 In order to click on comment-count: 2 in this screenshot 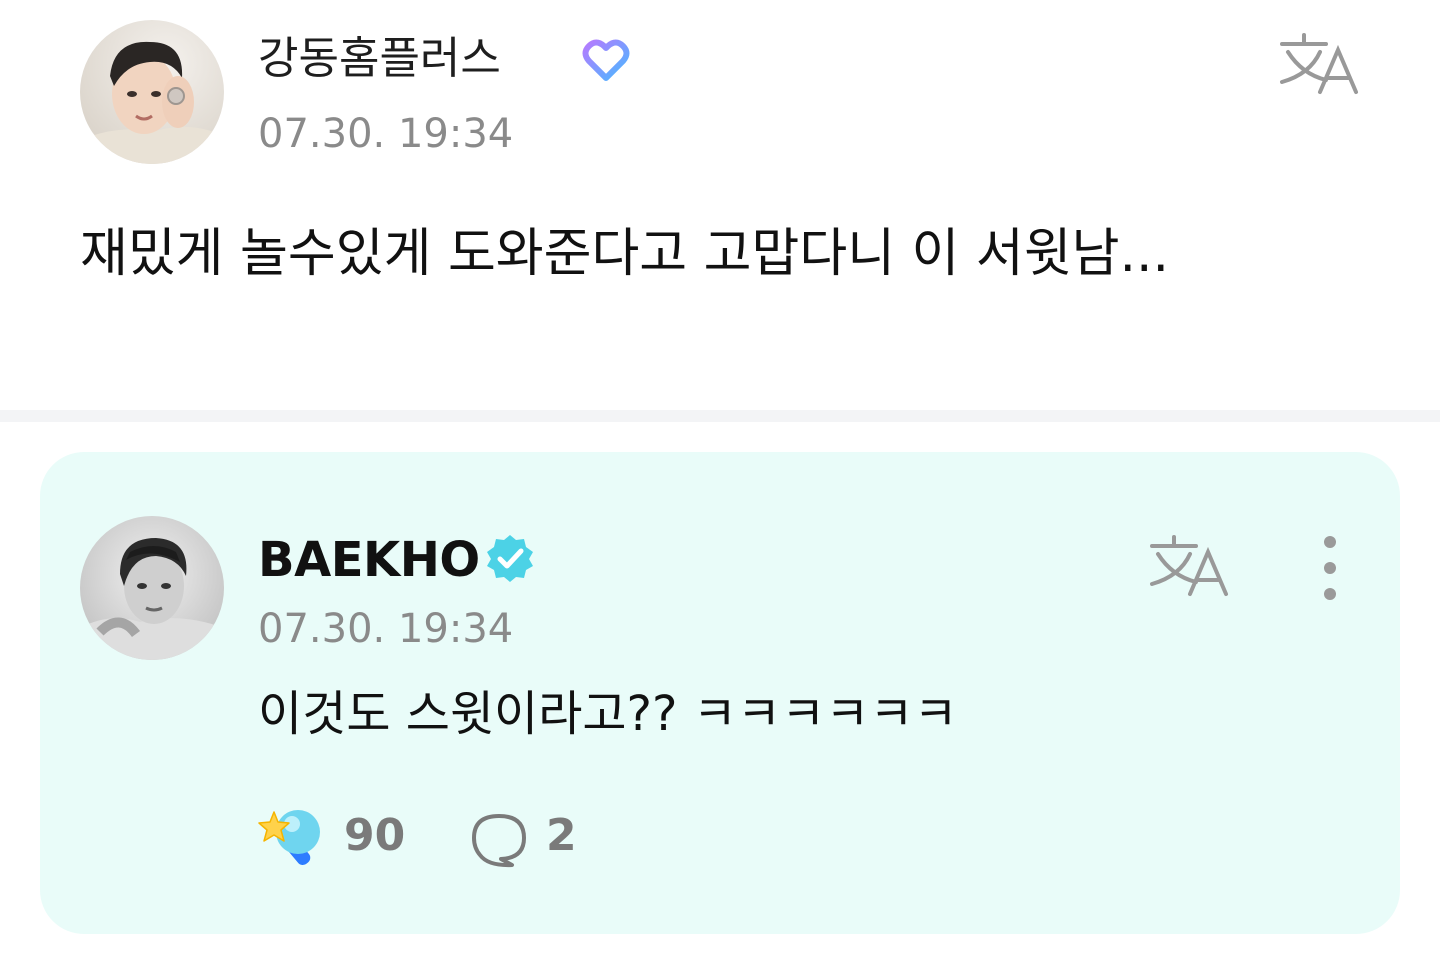, I will do `click(561, 835)`.